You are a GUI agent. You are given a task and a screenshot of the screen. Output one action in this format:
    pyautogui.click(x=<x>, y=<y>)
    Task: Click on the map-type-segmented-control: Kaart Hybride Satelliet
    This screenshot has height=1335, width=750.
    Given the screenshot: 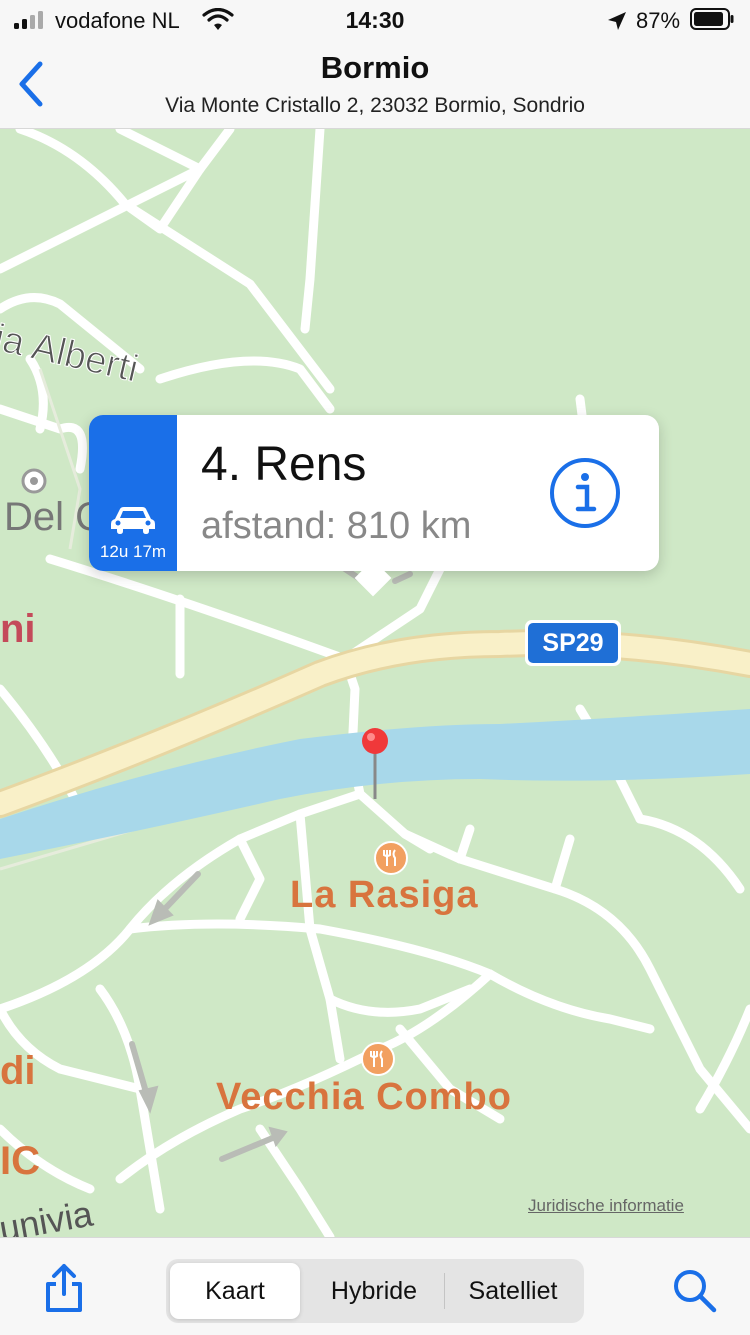 What is the action you would take?
    pyautogui.click(x=375, y=1291)
    